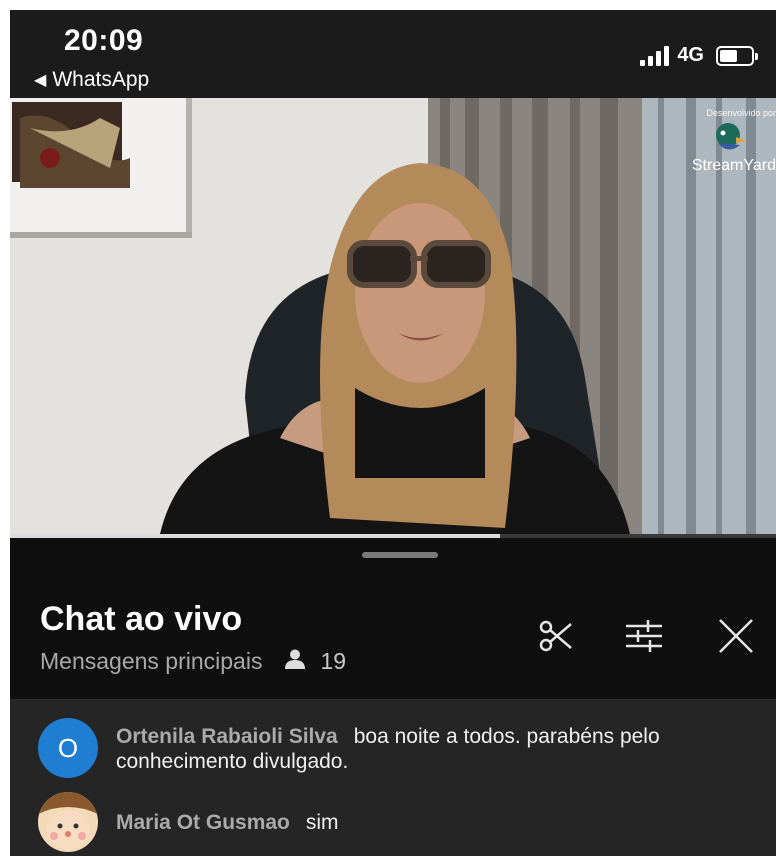 The image size is (776, 856). What do you see at coordinates (295, 661) in the screenshot?
I see `person-icon` at bounding box center [295, 661].